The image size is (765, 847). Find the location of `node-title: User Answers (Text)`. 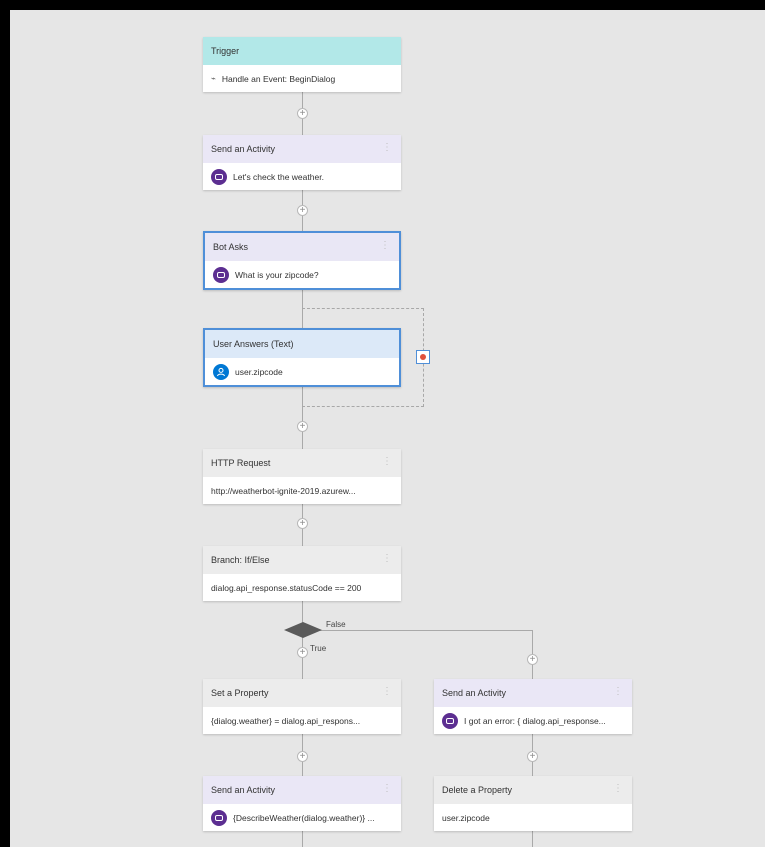

node-title: User Answers (Text) is located at coordinates (253, 344).